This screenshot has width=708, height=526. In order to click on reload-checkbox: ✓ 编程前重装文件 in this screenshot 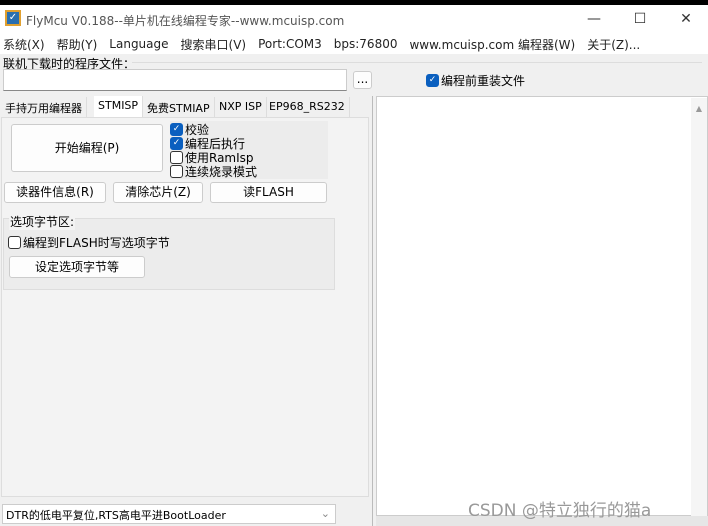, I will do `click(475, 80)`.